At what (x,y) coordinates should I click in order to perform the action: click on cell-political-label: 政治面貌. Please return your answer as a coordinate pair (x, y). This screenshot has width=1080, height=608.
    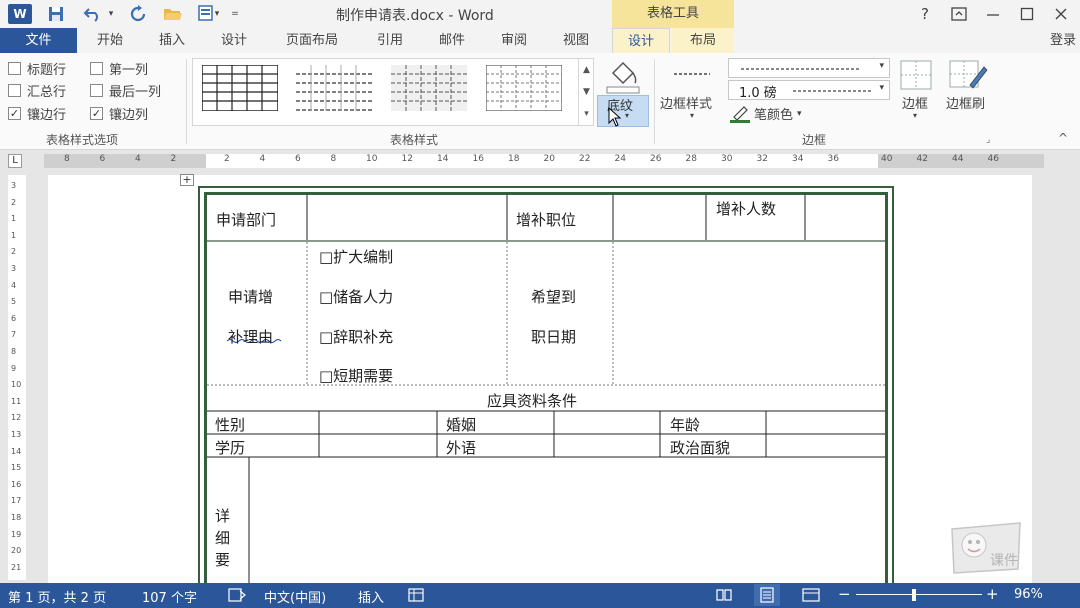
    Looking at the image, I should click on (700, 447).